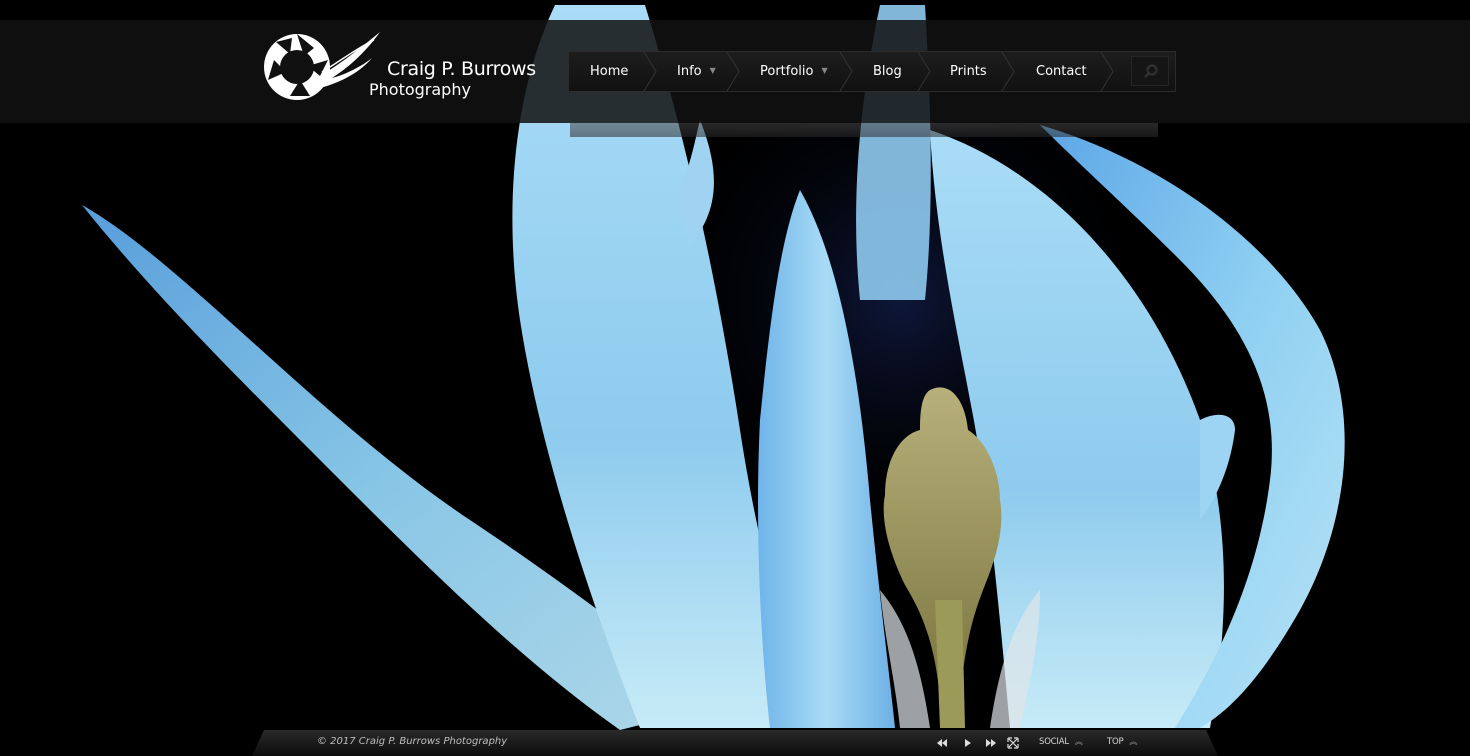 The width and height of the screenshot is (1470, 756). I want to click on nav-item-prints: Prints, so click(968, 71).